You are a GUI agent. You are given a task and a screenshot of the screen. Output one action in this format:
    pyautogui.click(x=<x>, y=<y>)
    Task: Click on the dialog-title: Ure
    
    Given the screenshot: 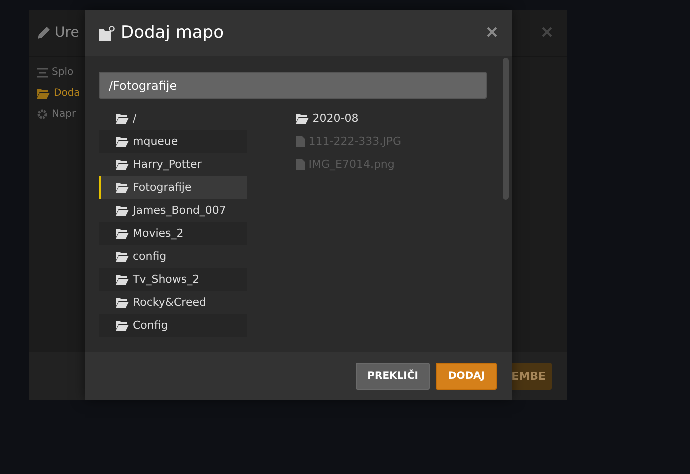 What is the action you would take?
    pyautogui.click(x=58, y=33)
    